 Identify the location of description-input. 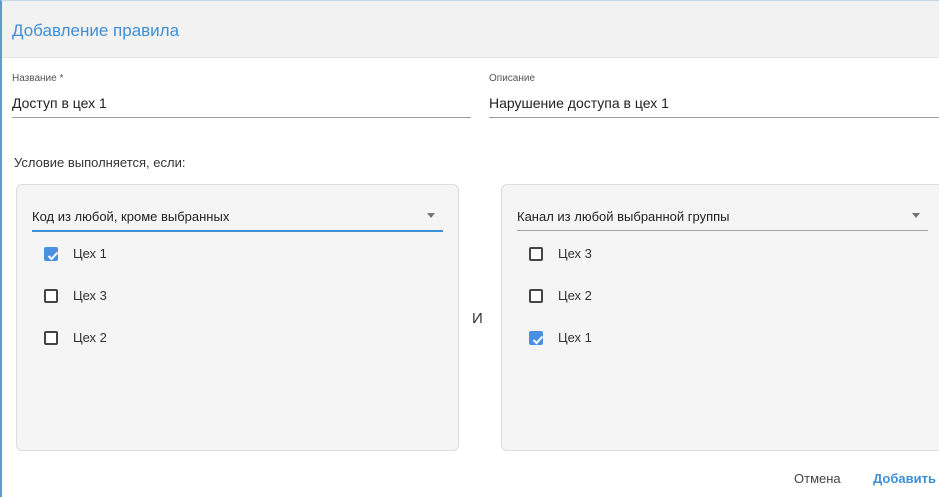
(709, 103).